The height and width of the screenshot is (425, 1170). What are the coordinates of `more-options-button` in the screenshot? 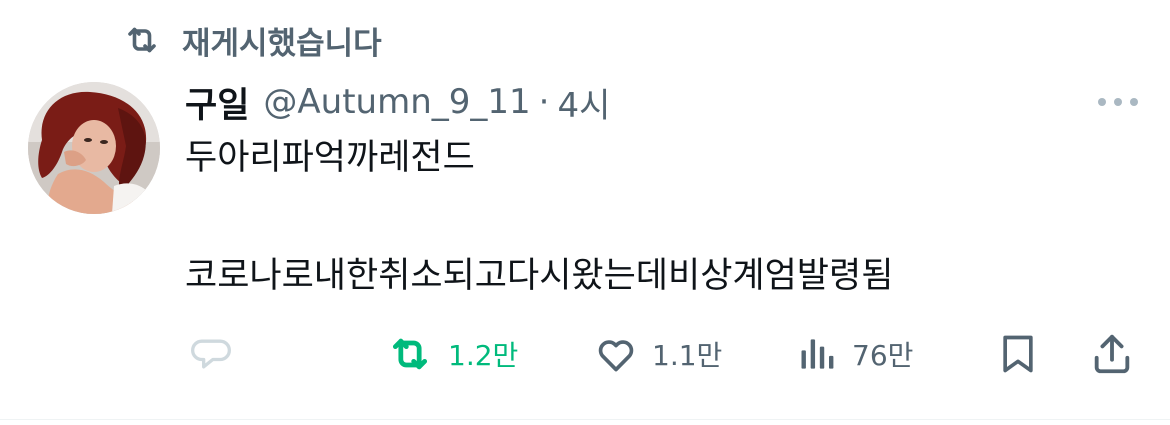 It's located at (1118, 102).